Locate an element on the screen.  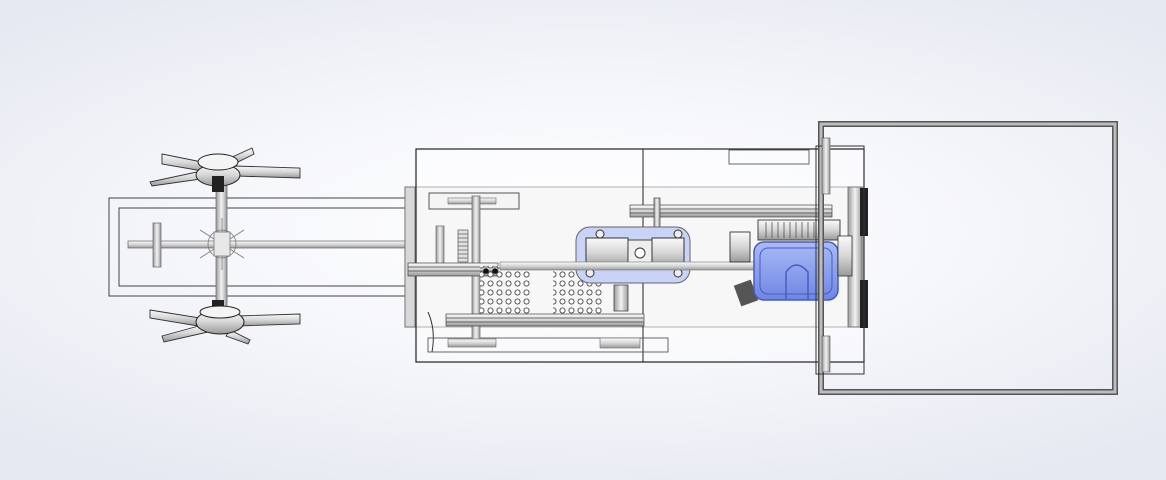
cross-shaft is located at coordinates (631, 266).